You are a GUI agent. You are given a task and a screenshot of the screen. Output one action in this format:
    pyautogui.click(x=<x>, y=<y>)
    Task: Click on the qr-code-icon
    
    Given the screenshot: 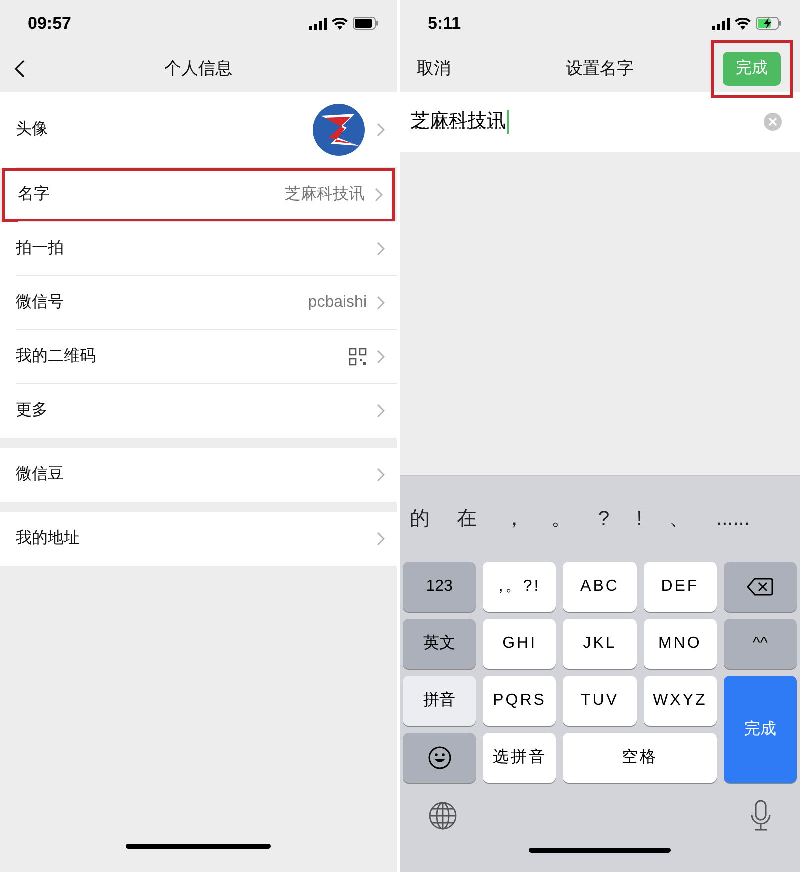 What is the action you would take?
    pyautogui.click(x=358, y=357)
    